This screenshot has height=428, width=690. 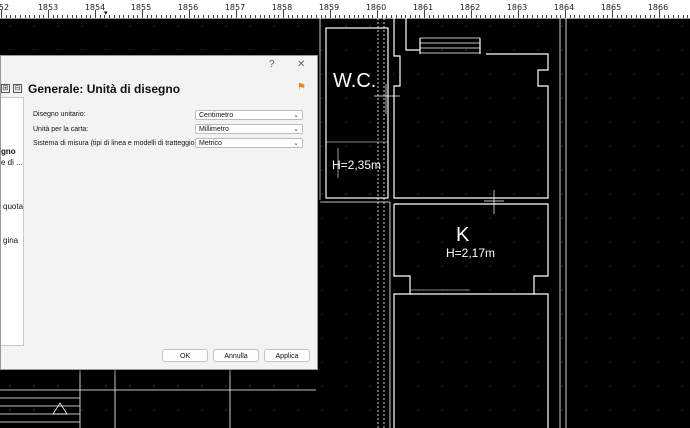 I want to click on ruler-label: 1864, so click(x=564, y=7).